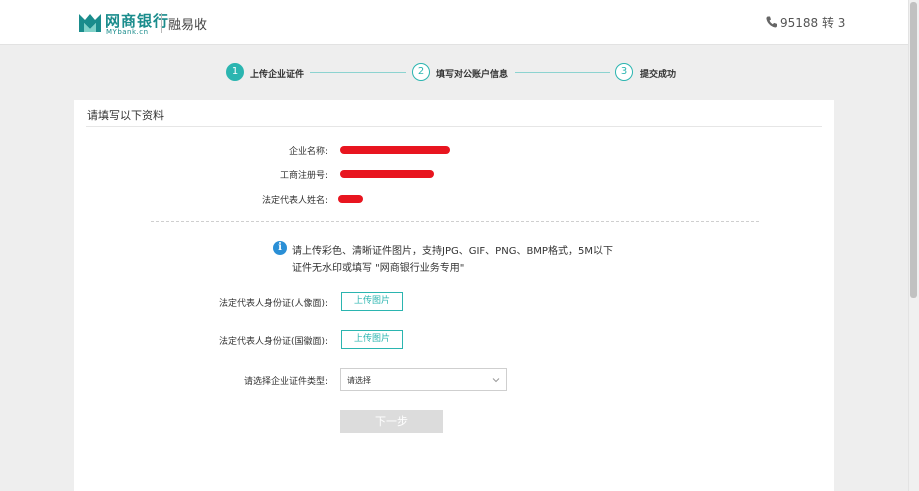 This screenshot has width=919, height=491. What do you see at coordinates (285, 382) in the screenshot?
I see `cert-type-label: 请选择企业证件类型:` at bounding box center [285, 382].